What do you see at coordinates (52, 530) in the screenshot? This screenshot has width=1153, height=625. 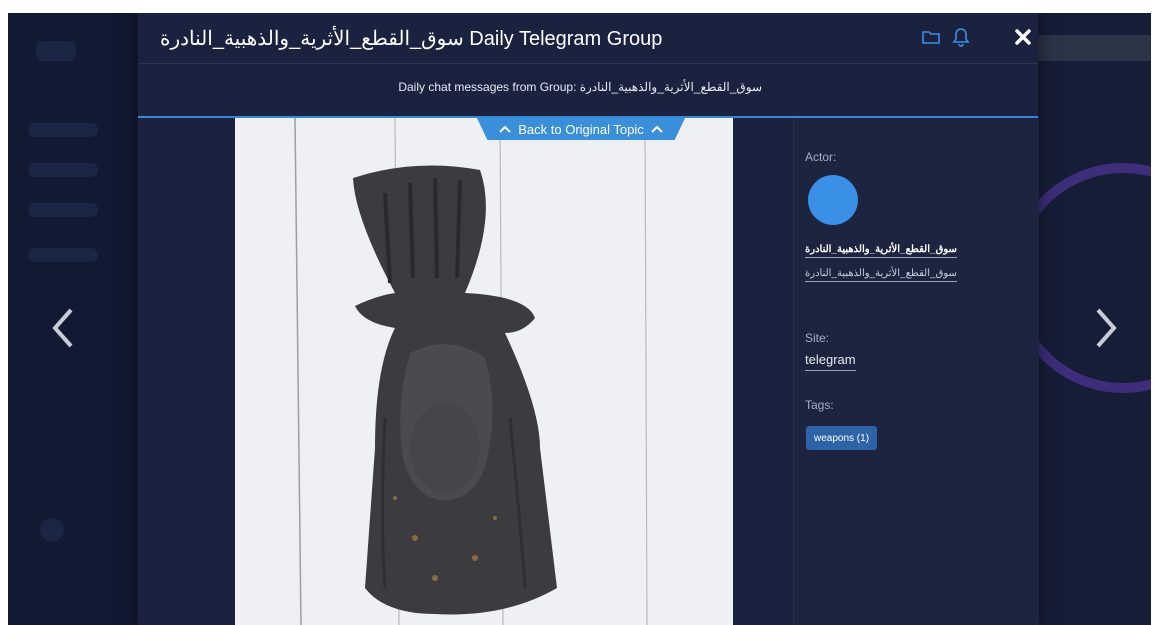 I see `background-icon` at bounding box center [52, 530].